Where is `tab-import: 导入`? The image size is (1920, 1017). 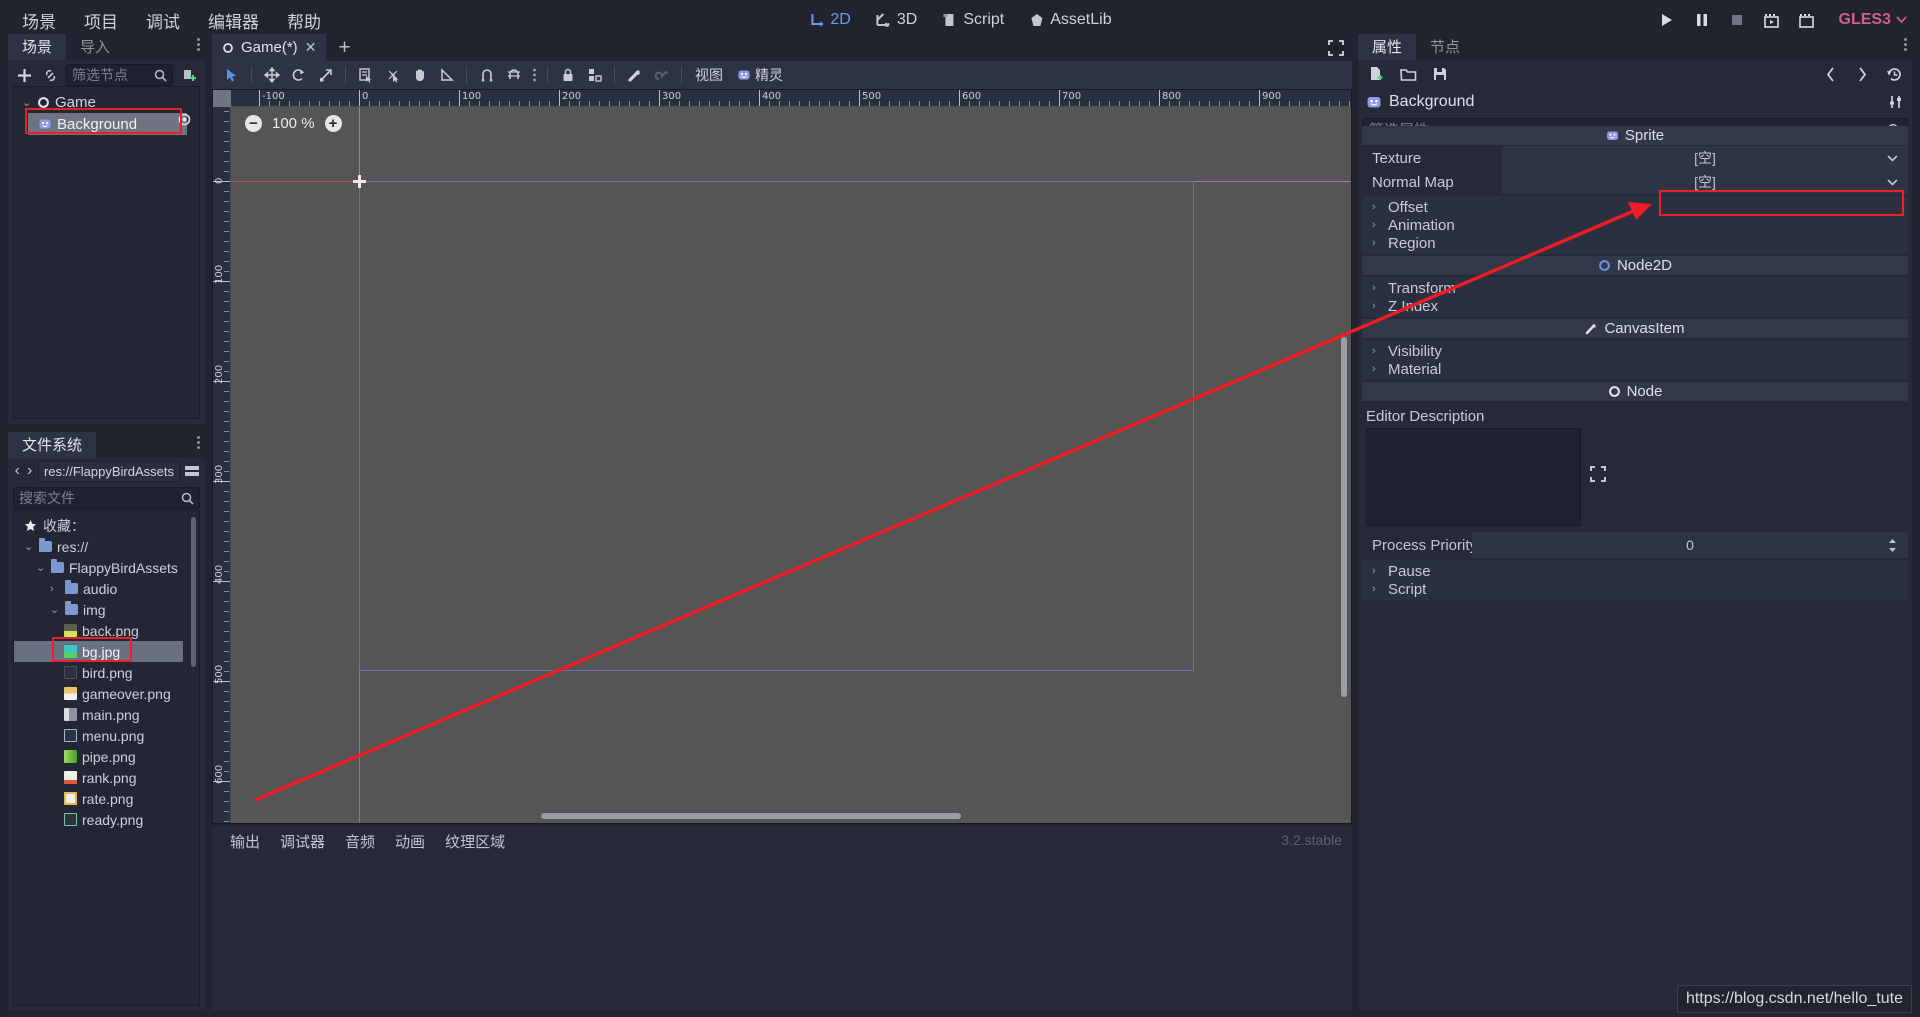 tab-import: 导入 is located at coordinates (95, 47).